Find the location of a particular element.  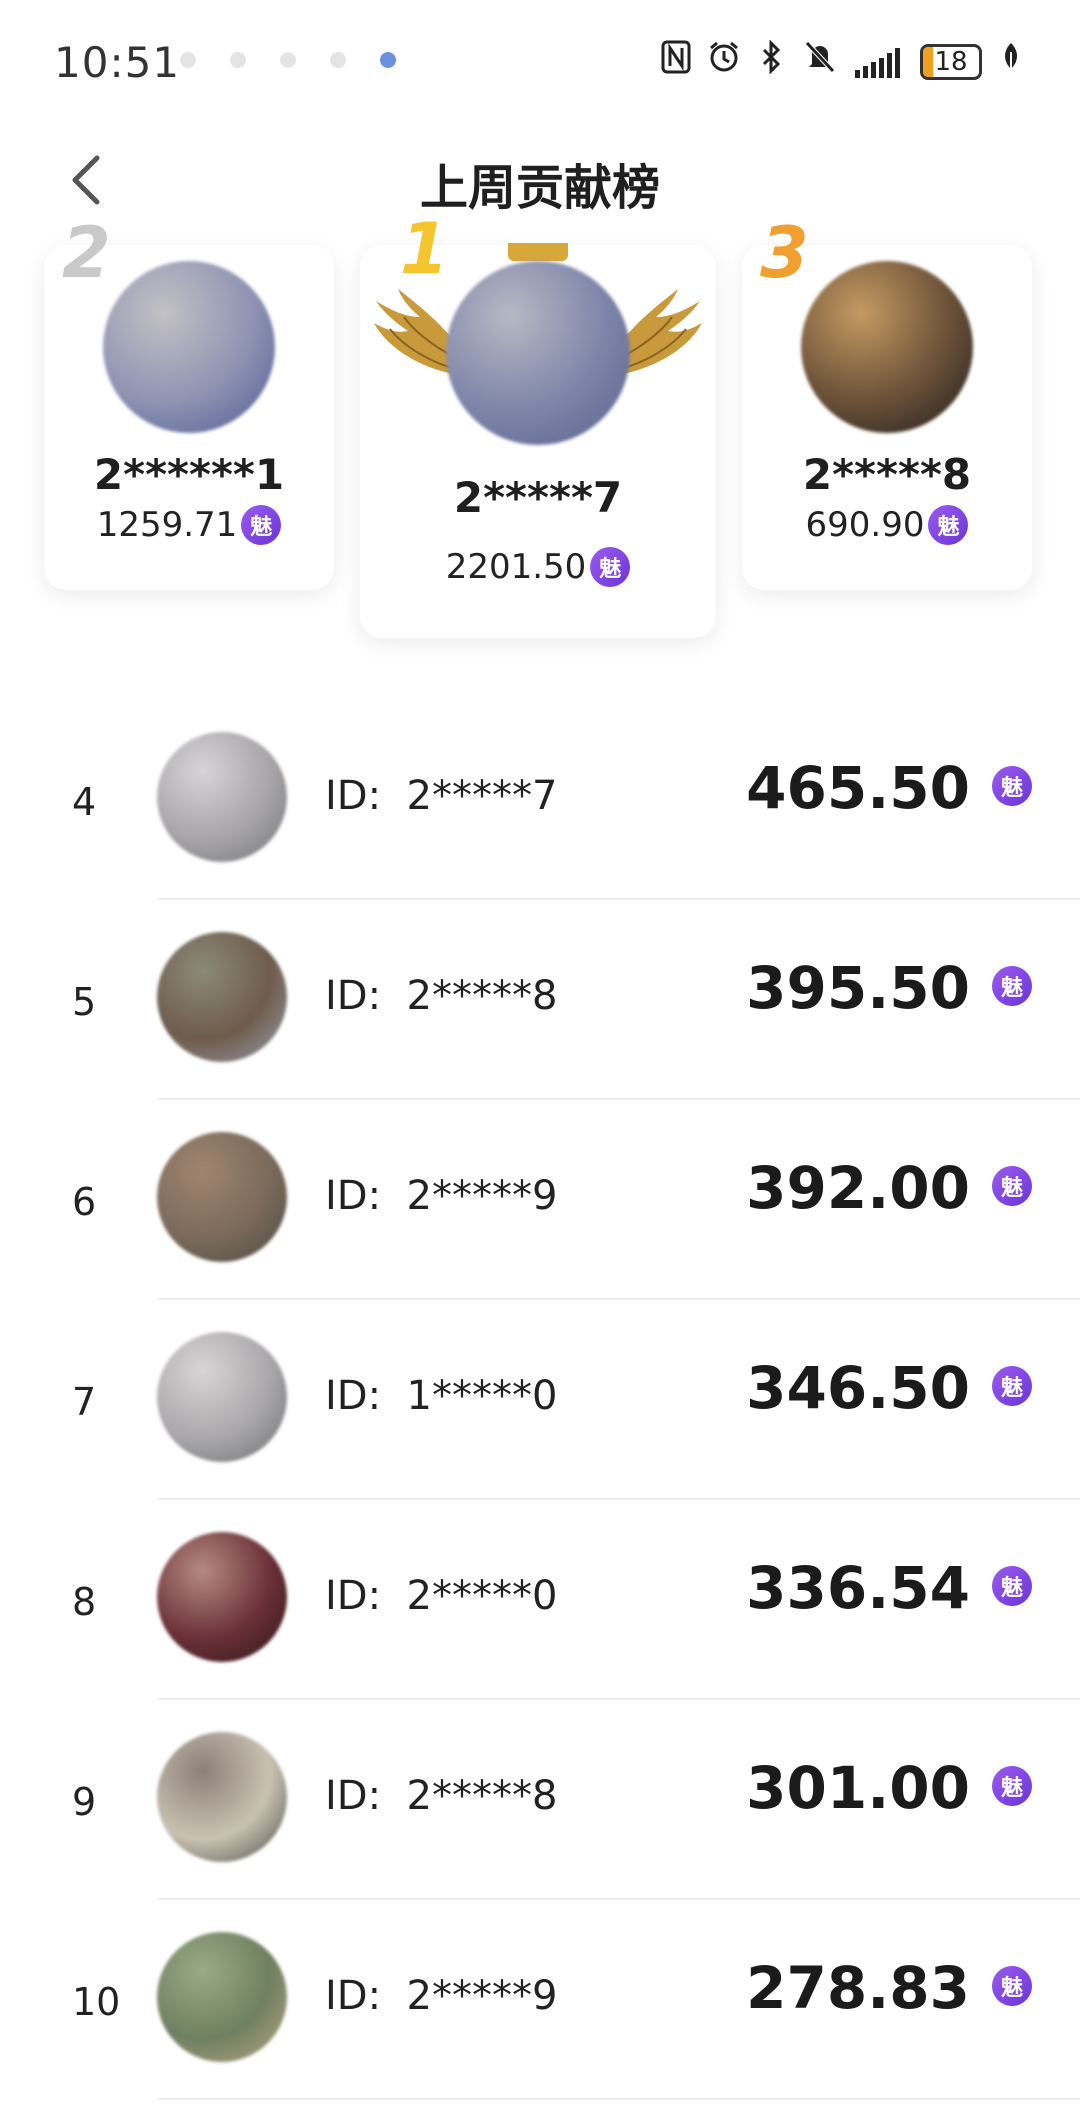

rank-number: 8 is located at coordinates (84, 1602).